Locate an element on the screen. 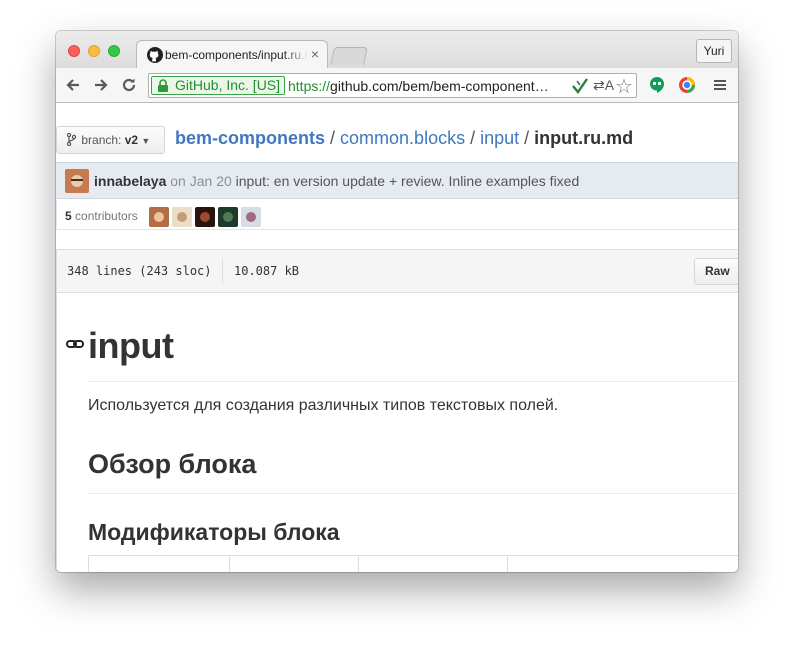 The width and height of the screenshot is (794, 652). hangouts-icon is located at coordinates (657, 85).